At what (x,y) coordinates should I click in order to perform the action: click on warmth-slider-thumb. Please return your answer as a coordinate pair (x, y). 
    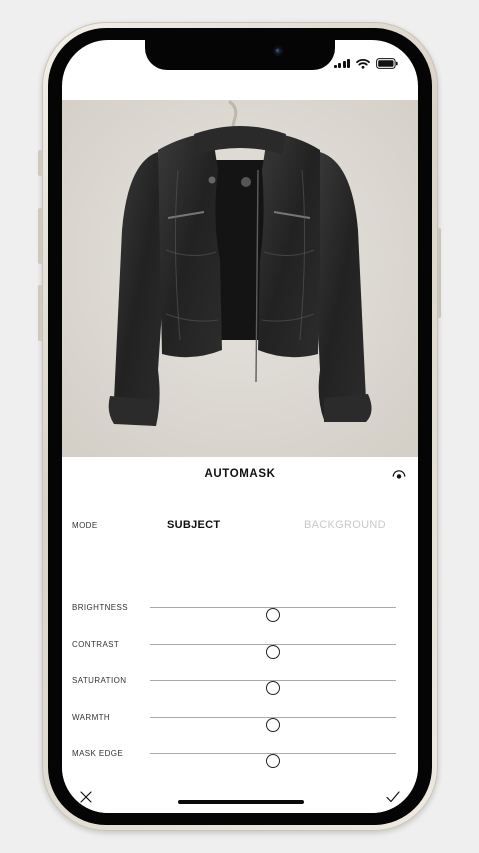
    Looking at the image, I should click on (273, 725).